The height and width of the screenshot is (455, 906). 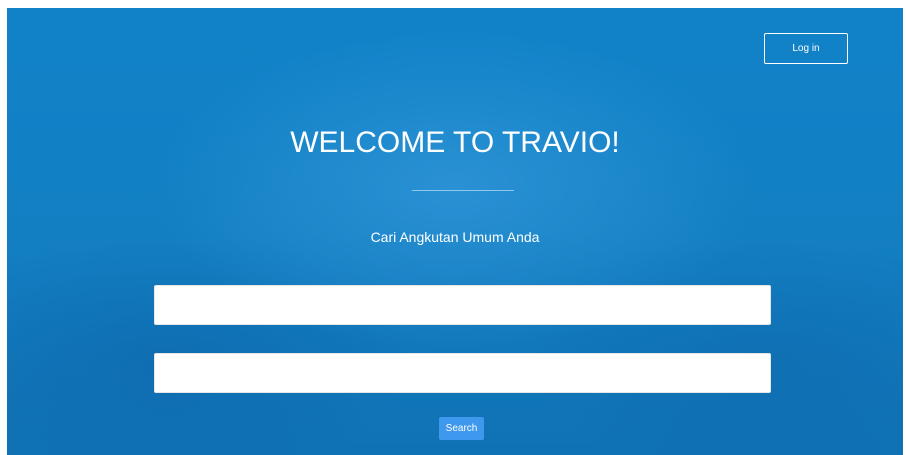 What do you see at coordinates (806, 48) in the screenshot?
I see `login-button: Log in` at bounding box center [806, 48].